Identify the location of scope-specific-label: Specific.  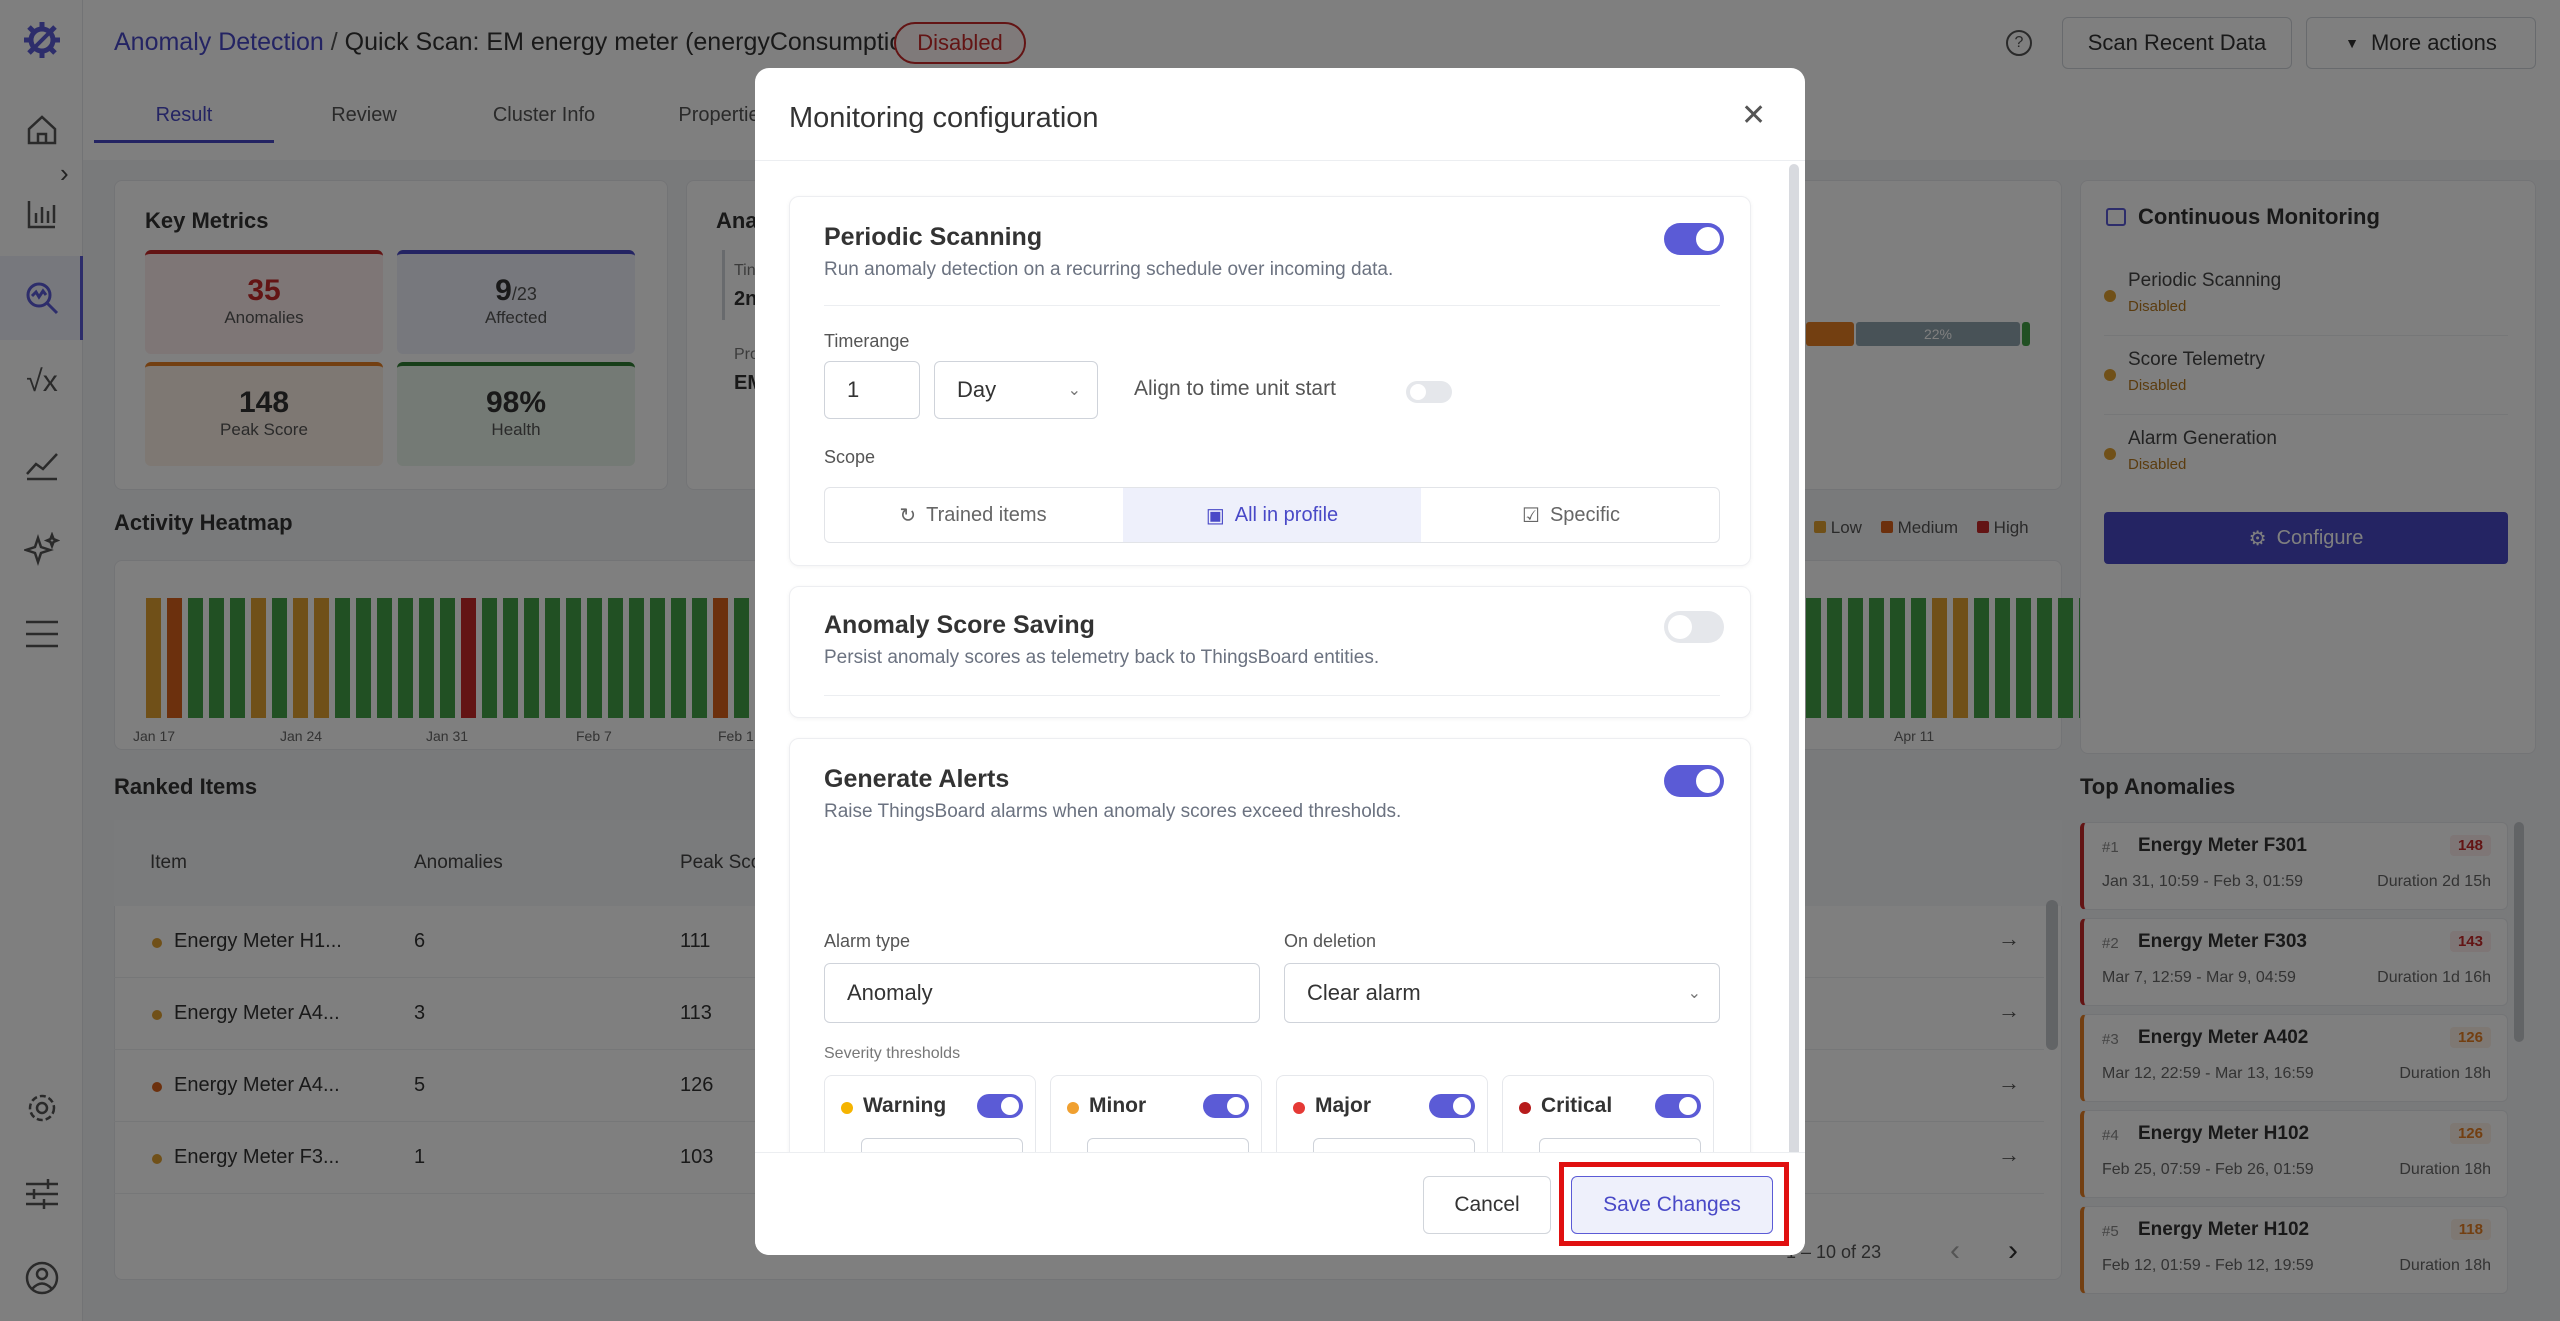
(1584, 514).